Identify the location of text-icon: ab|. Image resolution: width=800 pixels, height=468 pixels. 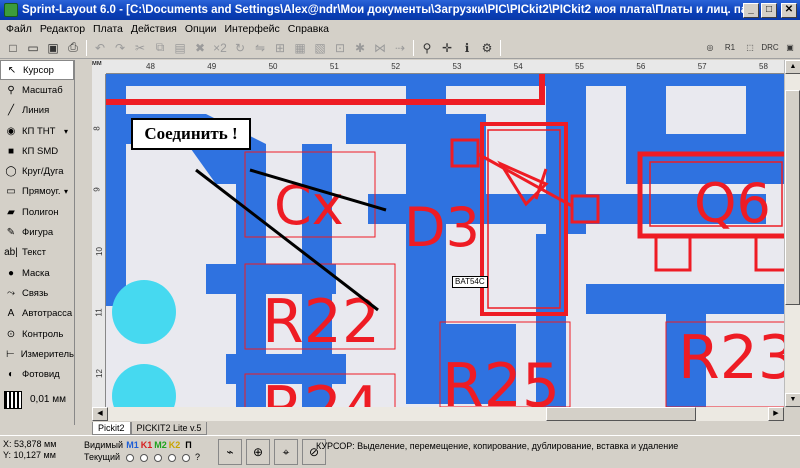
(11, 253).